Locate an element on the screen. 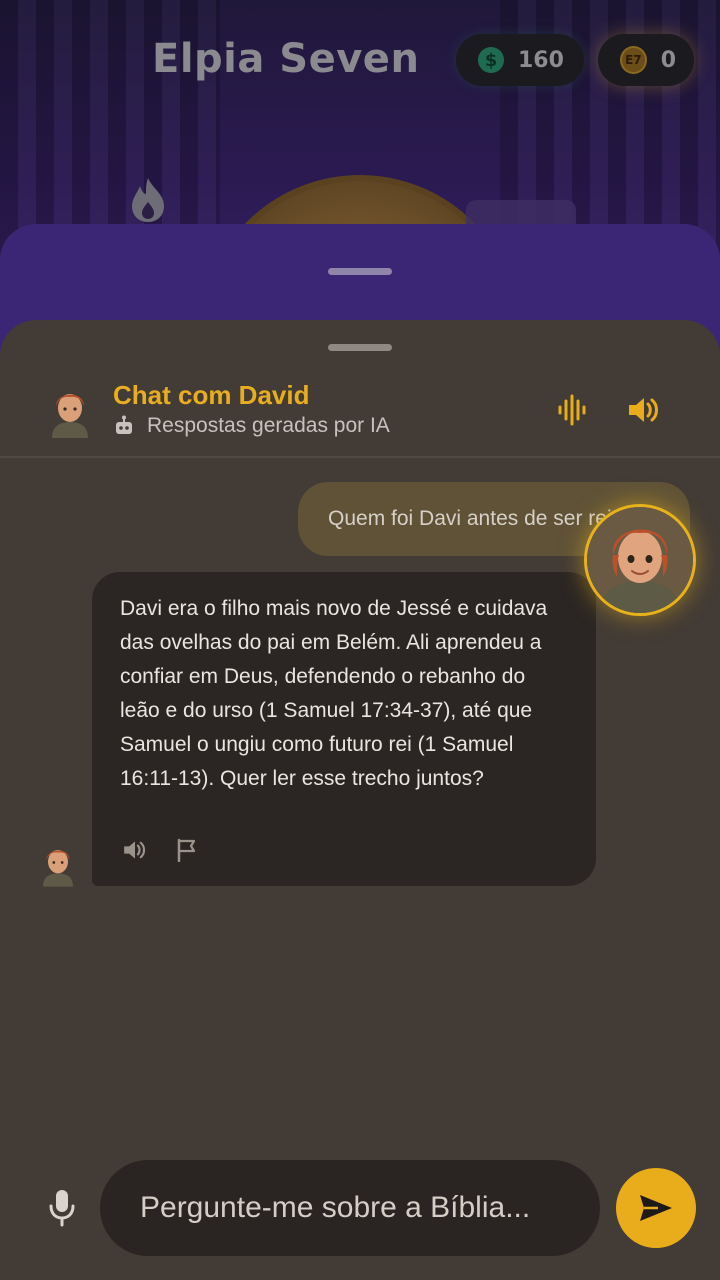 This screenshot has width=720, height=1280. send-button is located at coordinates (656, 1208).